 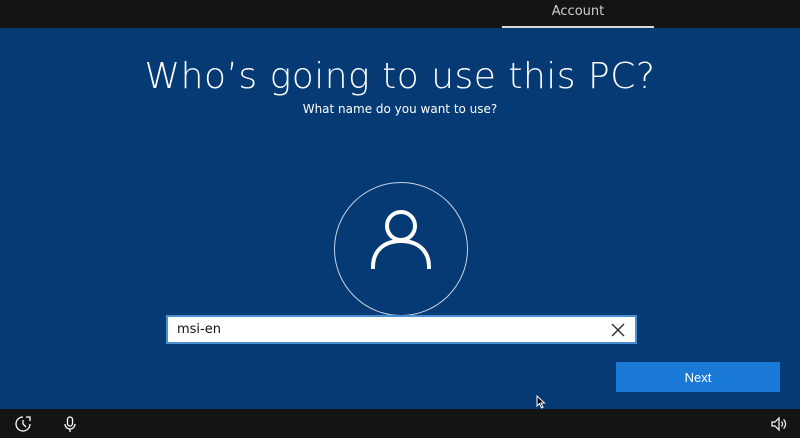 I want to click on user-avatar, so click(x=401, y=249).